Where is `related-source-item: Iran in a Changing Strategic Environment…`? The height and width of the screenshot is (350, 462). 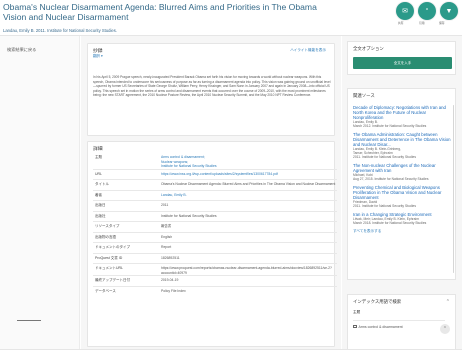 related-source-item: Iran in a Changing Strategic Environment… is located at coordinates (402, 218).